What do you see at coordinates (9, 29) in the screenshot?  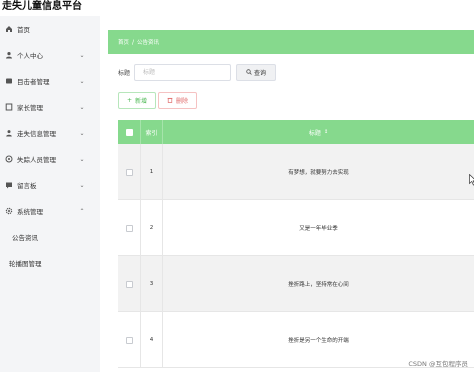 I see `home-icon` at bounding box center [9, 29].